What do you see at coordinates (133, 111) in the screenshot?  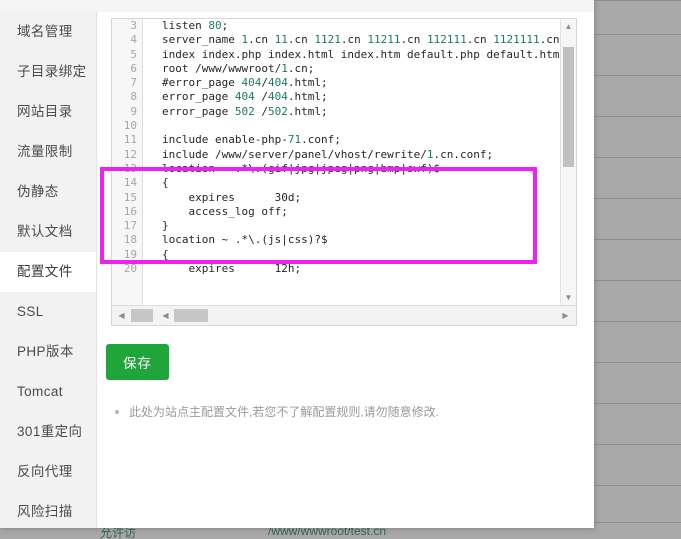 I see `line-number: 9` at bounding box center [133, 111].